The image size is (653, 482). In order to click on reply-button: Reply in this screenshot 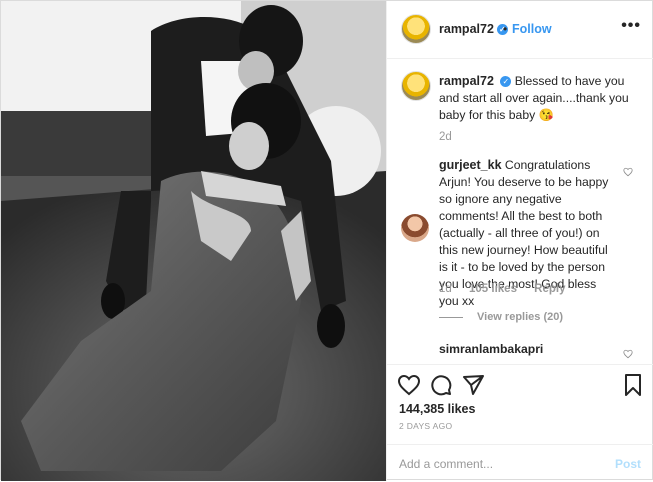, I will do `click(549, 289)`.